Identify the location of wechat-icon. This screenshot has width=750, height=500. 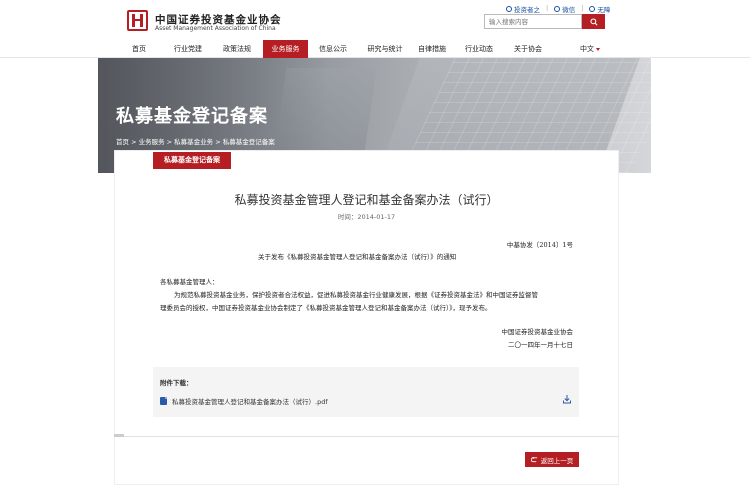
(557, 9).